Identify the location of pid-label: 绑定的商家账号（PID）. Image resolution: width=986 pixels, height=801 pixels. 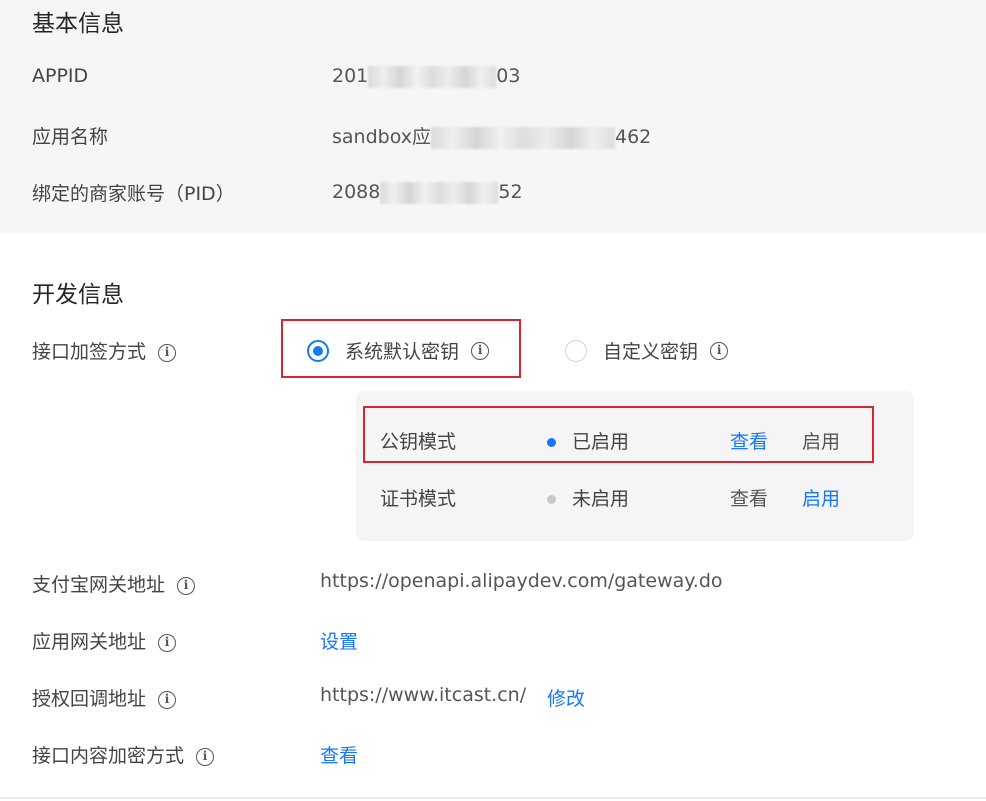
(133, 194).